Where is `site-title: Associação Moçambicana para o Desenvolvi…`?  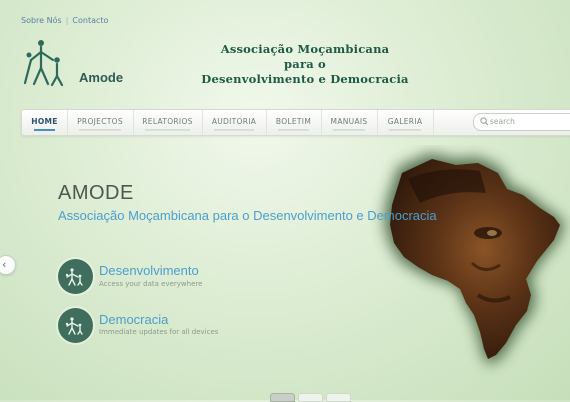
site-title: Associação Moçambicana para o Desenvolvi… is located at coordinates (305, 64).